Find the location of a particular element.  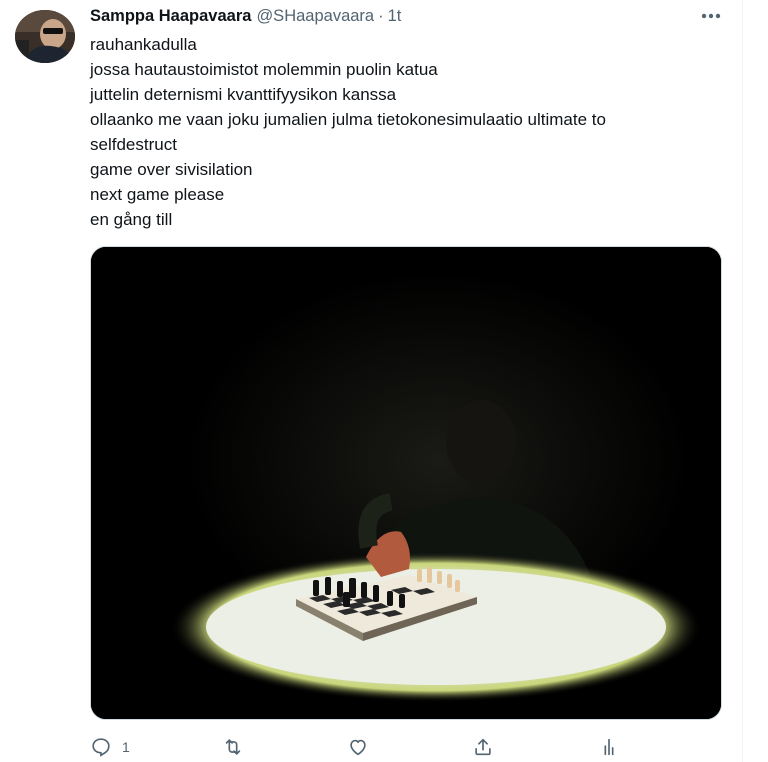

reply-icon is located at coordinates (101, 747).